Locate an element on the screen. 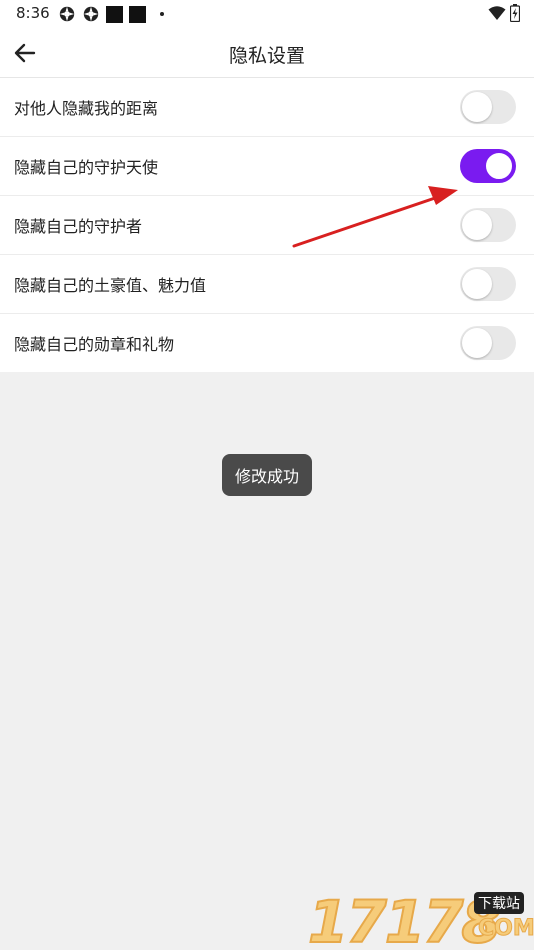 This screenshot has width=534, height=950. hide-guardian-angel-toggle is located at coordinates (488, 166).